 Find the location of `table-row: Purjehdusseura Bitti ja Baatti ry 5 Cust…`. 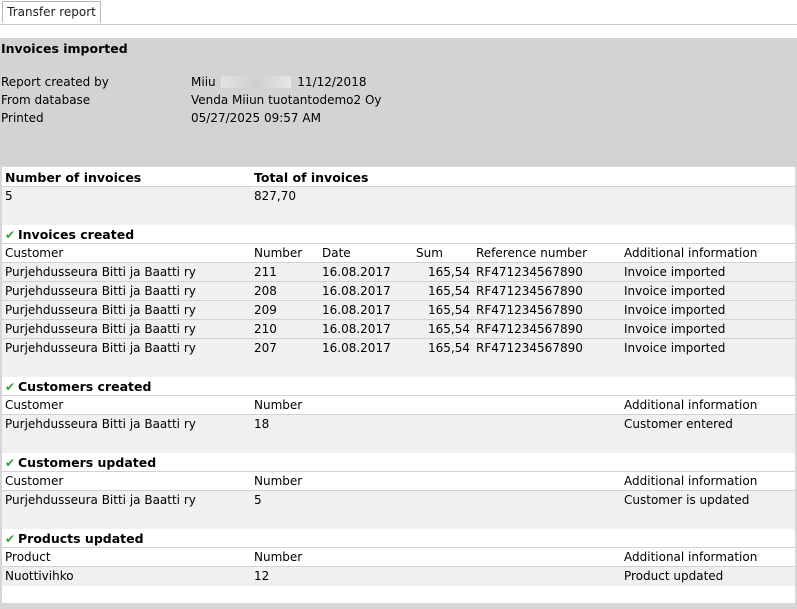

table-row: Purjehdusseura Bitti ja Baatti ry 5 Cust… is located at coordinates (398, 500).